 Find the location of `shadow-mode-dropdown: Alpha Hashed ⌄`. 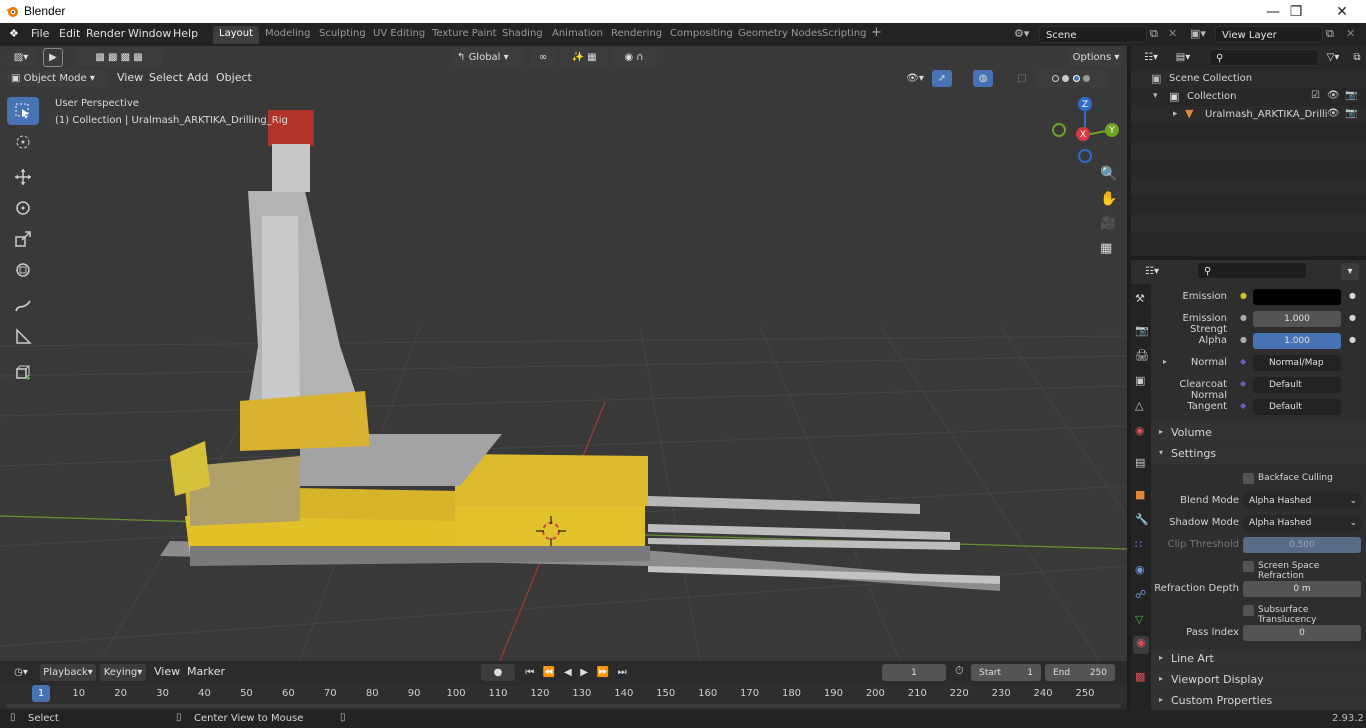

shadow-mode-dropdown: Alpha Hashed ⌄ is located at coordinates (1302, 523).